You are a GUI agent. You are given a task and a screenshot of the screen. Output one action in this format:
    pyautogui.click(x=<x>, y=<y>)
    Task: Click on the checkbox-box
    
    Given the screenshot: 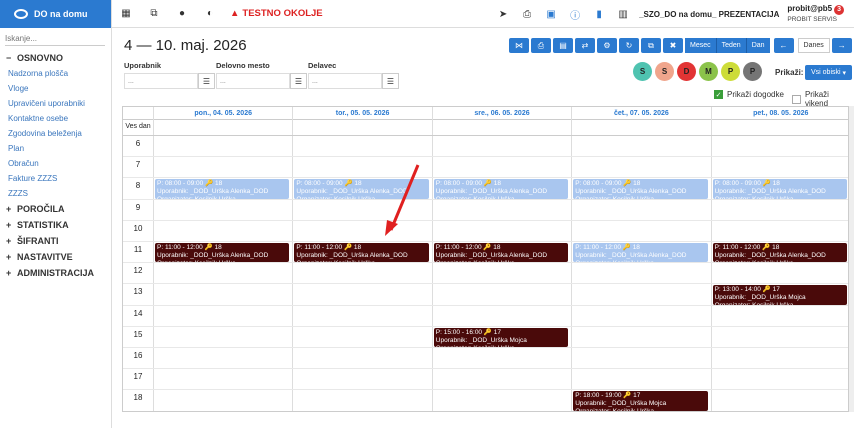 What is the action you would take?
    pyautogui.click(x=796, y=99)
    